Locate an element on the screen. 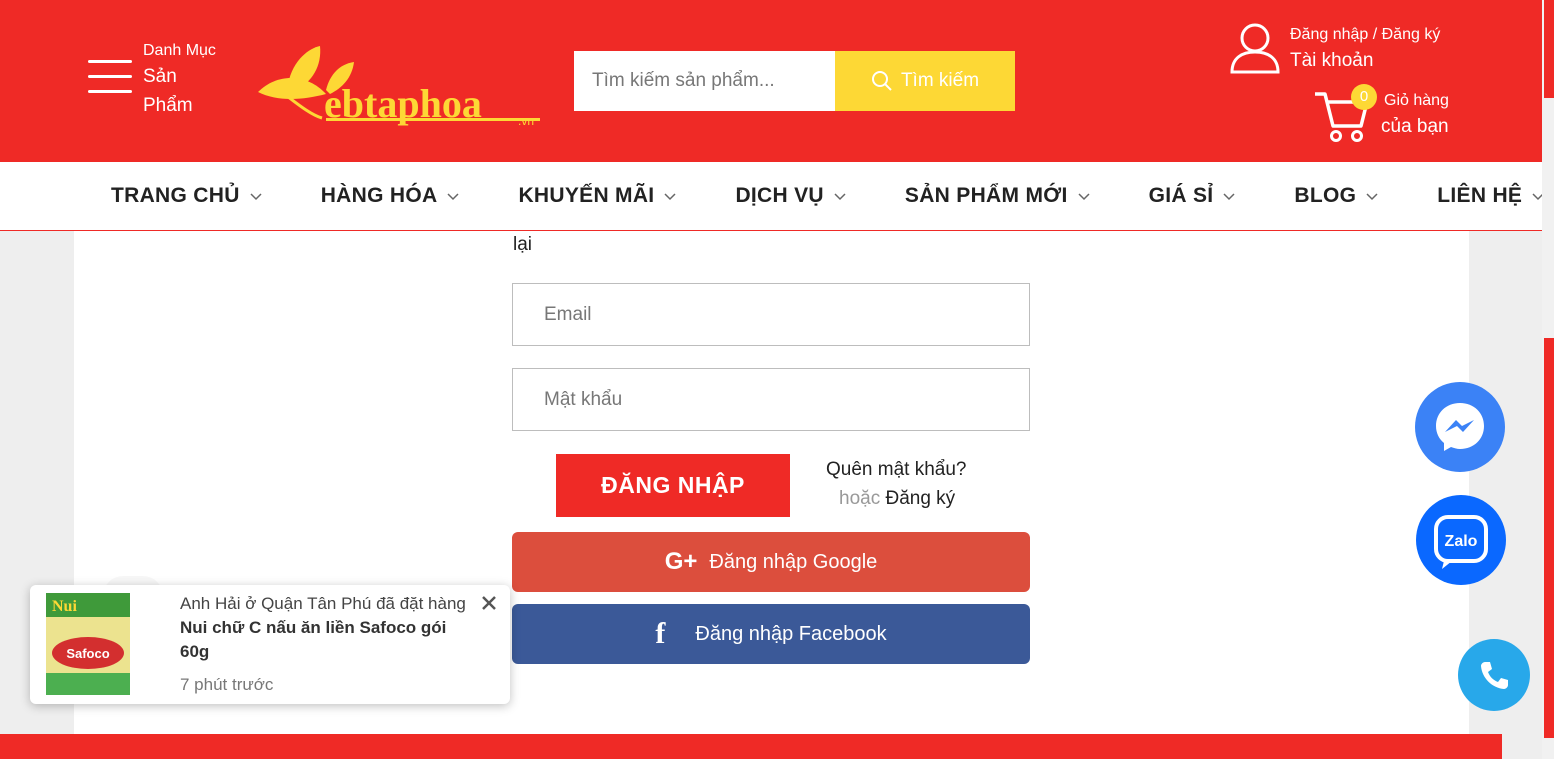 The image size is (1554, 759). zalo-button: Zalo is located at coordinates (1461, 540).